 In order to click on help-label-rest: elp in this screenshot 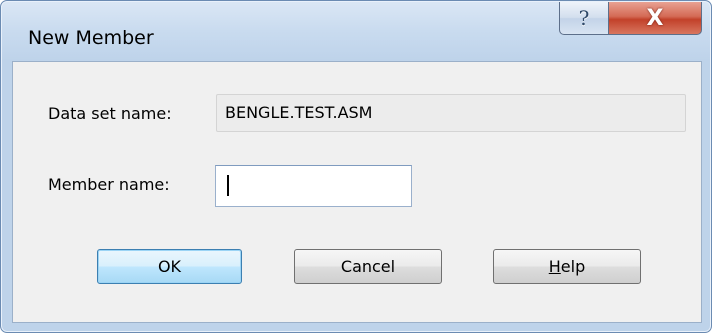, I will do `click(573, 266)`.